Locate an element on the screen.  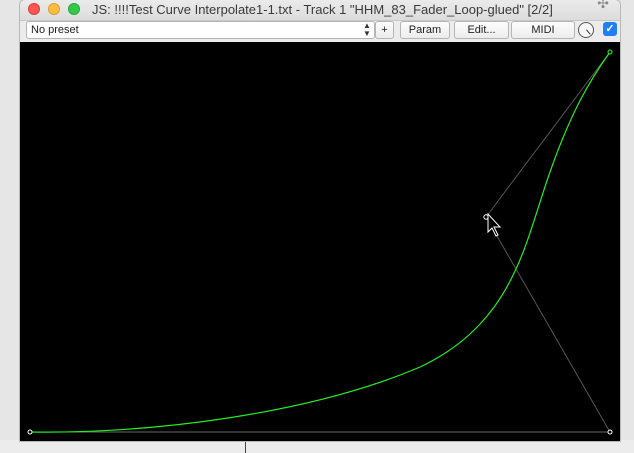
minimize-icon is located at coordinates (54, 9).